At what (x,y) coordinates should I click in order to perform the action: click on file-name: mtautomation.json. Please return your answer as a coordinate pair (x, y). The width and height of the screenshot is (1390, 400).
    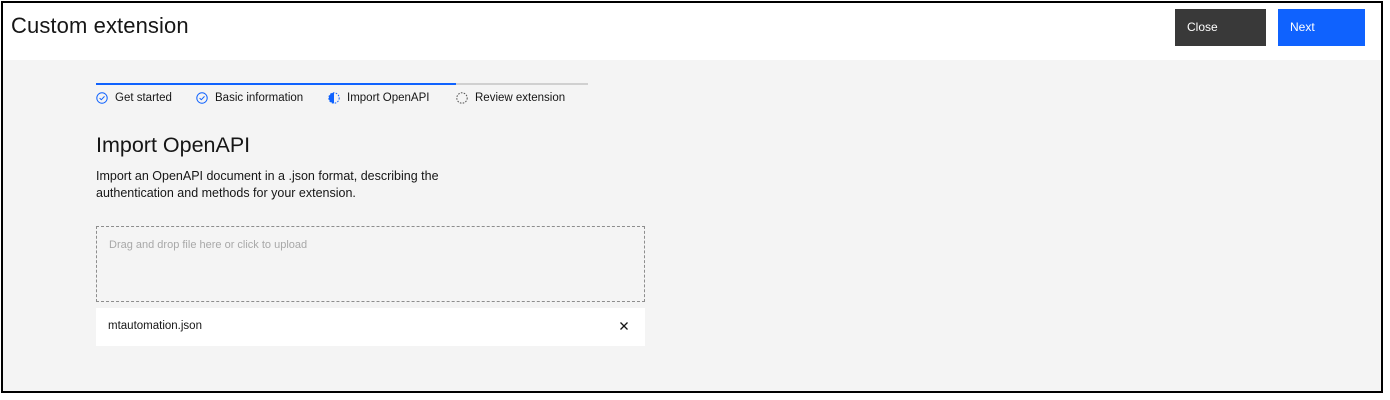
    Looking at the image, I should click on (155, 326).